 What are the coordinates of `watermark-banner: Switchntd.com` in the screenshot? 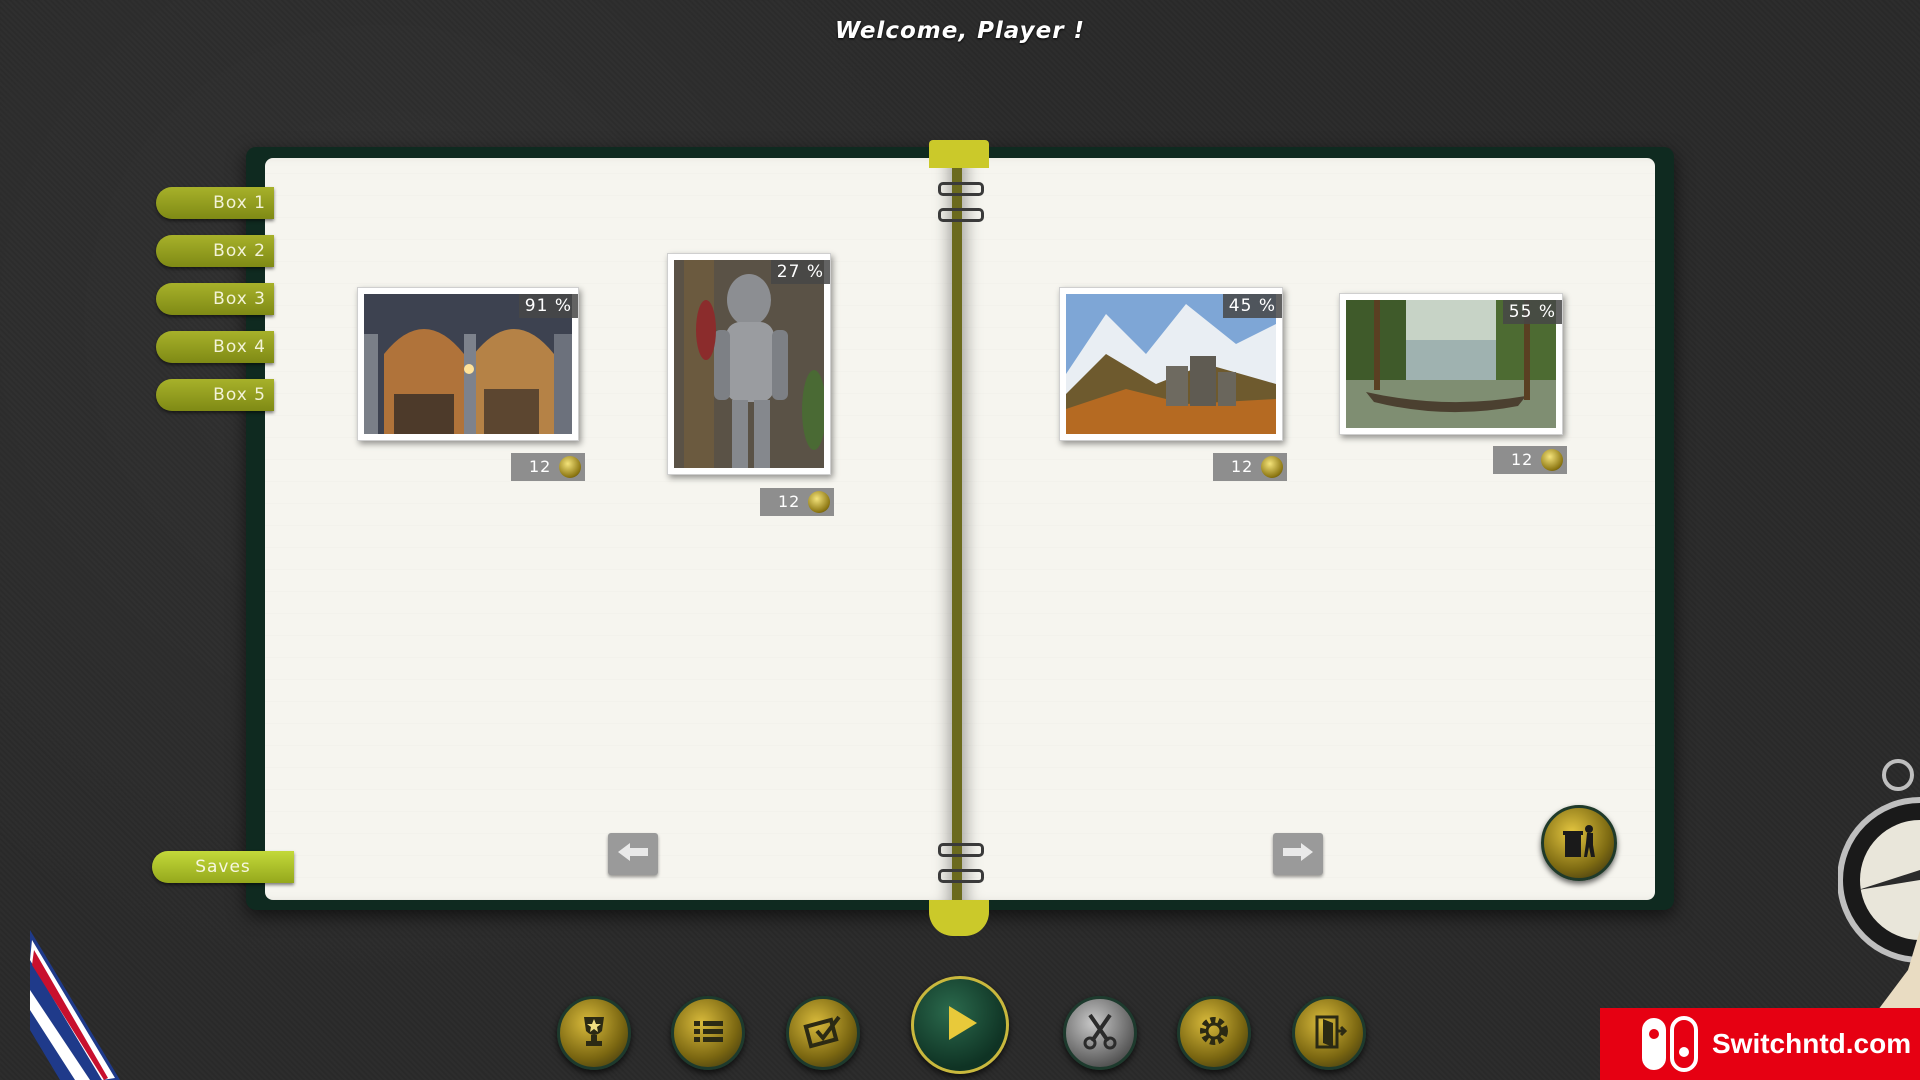 It's located at (1760, 1044).